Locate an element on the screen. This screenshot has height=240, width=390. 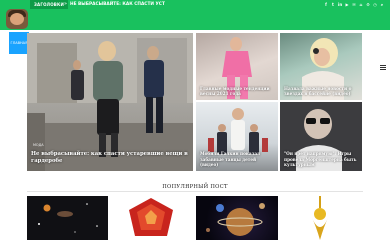
popular-post-2-image is located at coordinates (151, 217).